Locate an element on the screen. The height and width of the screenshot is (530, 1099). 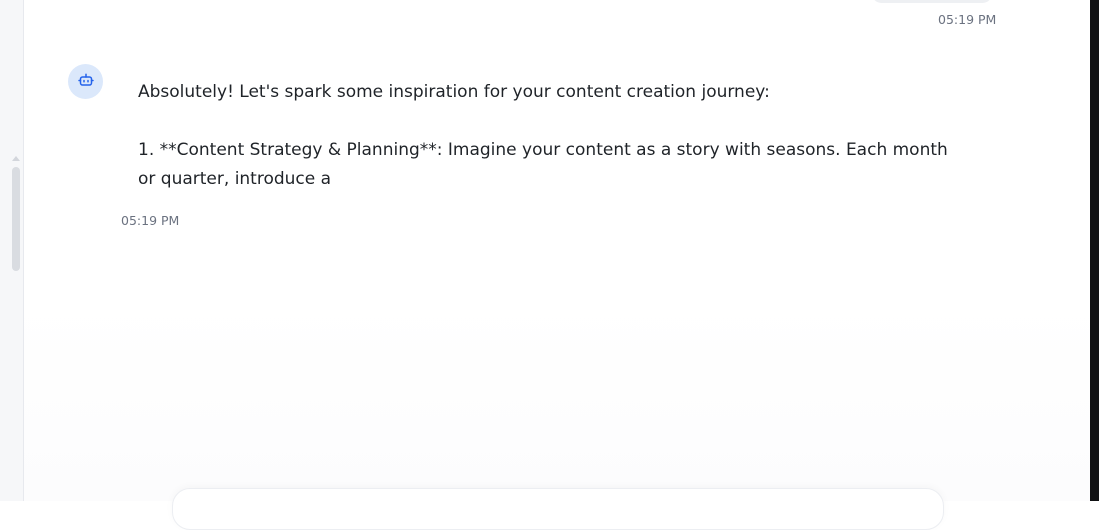
user-message-timestamp: 05:19 PM is located at coordinates (967, 19).